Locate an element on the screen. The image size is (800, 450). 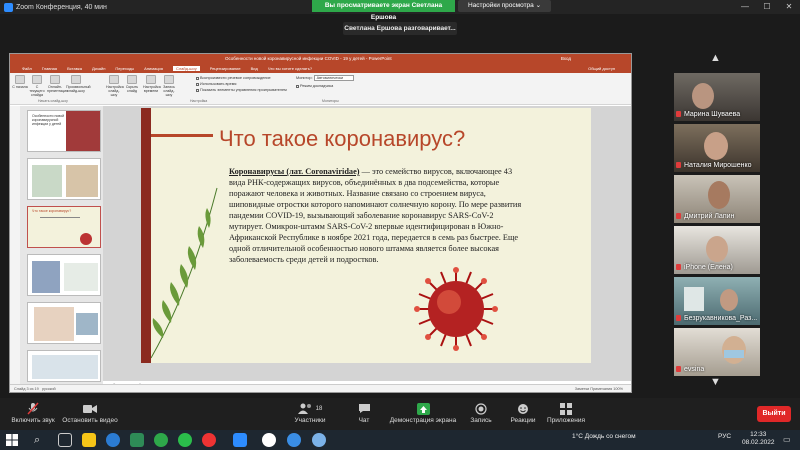
stop-video-button: Остановить видео is located at coordinates (90, 413).